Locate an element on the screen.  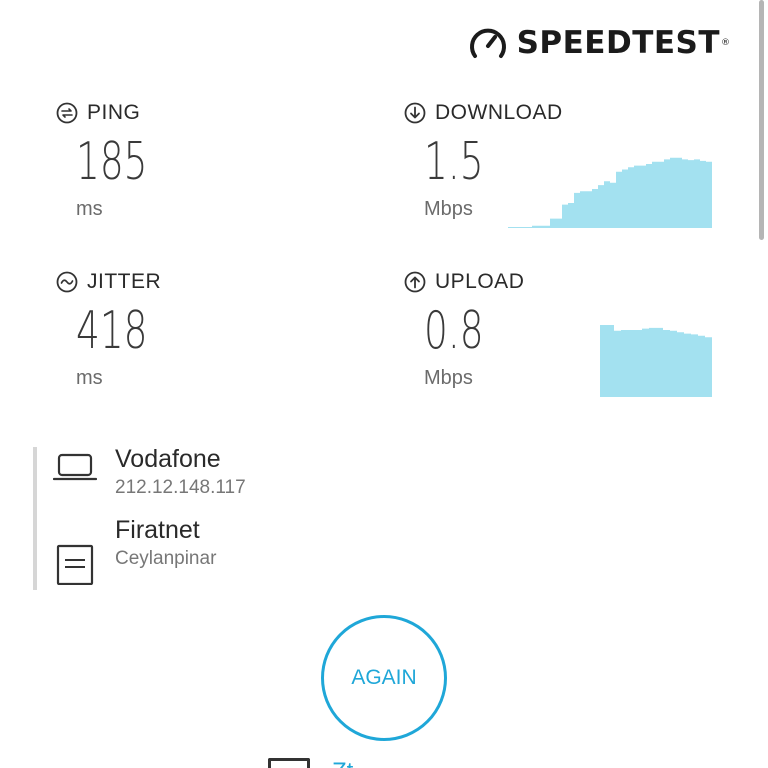
results-link-text: Zt is located at coordinates (342, 764).